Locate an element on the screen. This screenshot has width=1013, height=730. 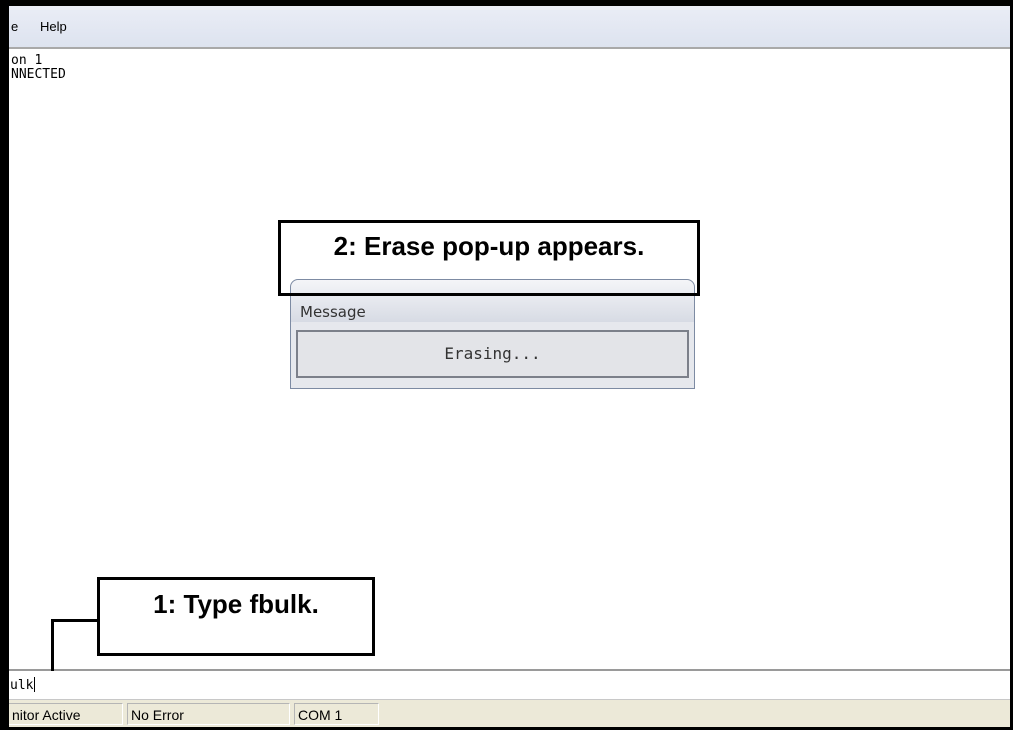
terminal-line: on 1 is located at coordinates (27, 60).